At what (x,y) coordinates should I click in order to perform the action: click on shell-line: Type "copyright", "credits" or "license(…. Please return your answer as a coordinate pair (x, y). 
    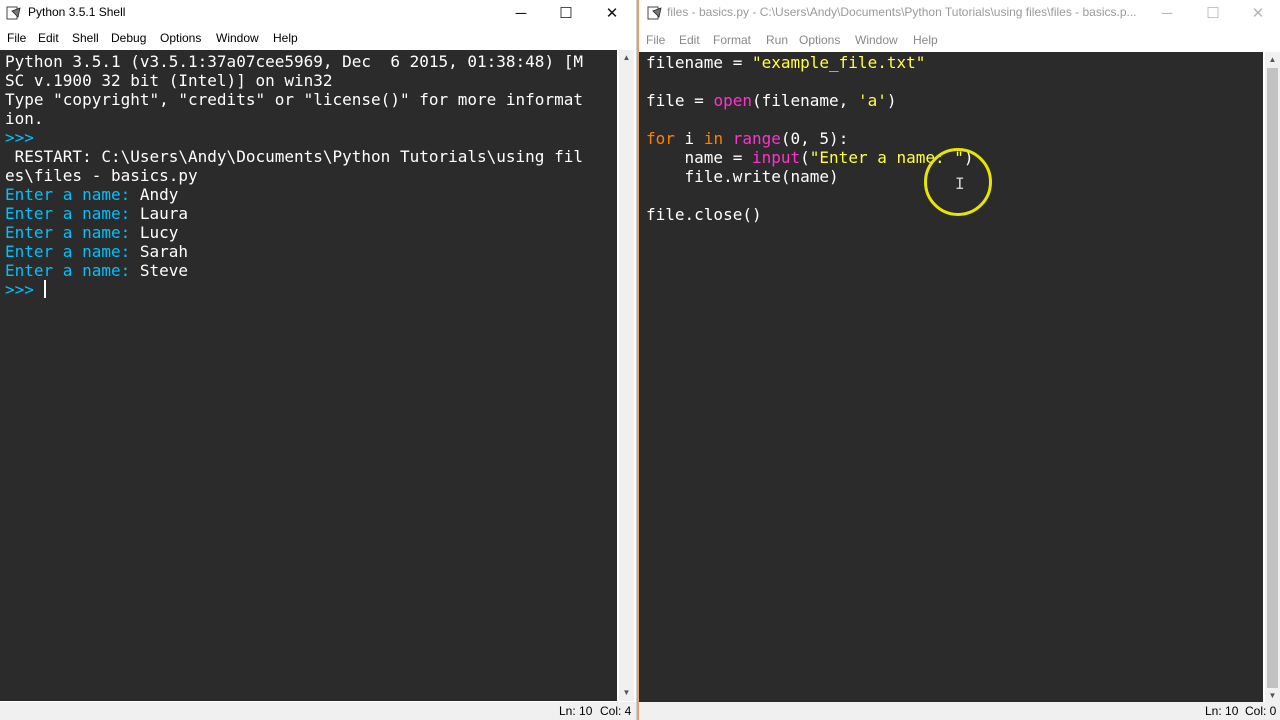
    Looking at the image, I should click on (294, 99).